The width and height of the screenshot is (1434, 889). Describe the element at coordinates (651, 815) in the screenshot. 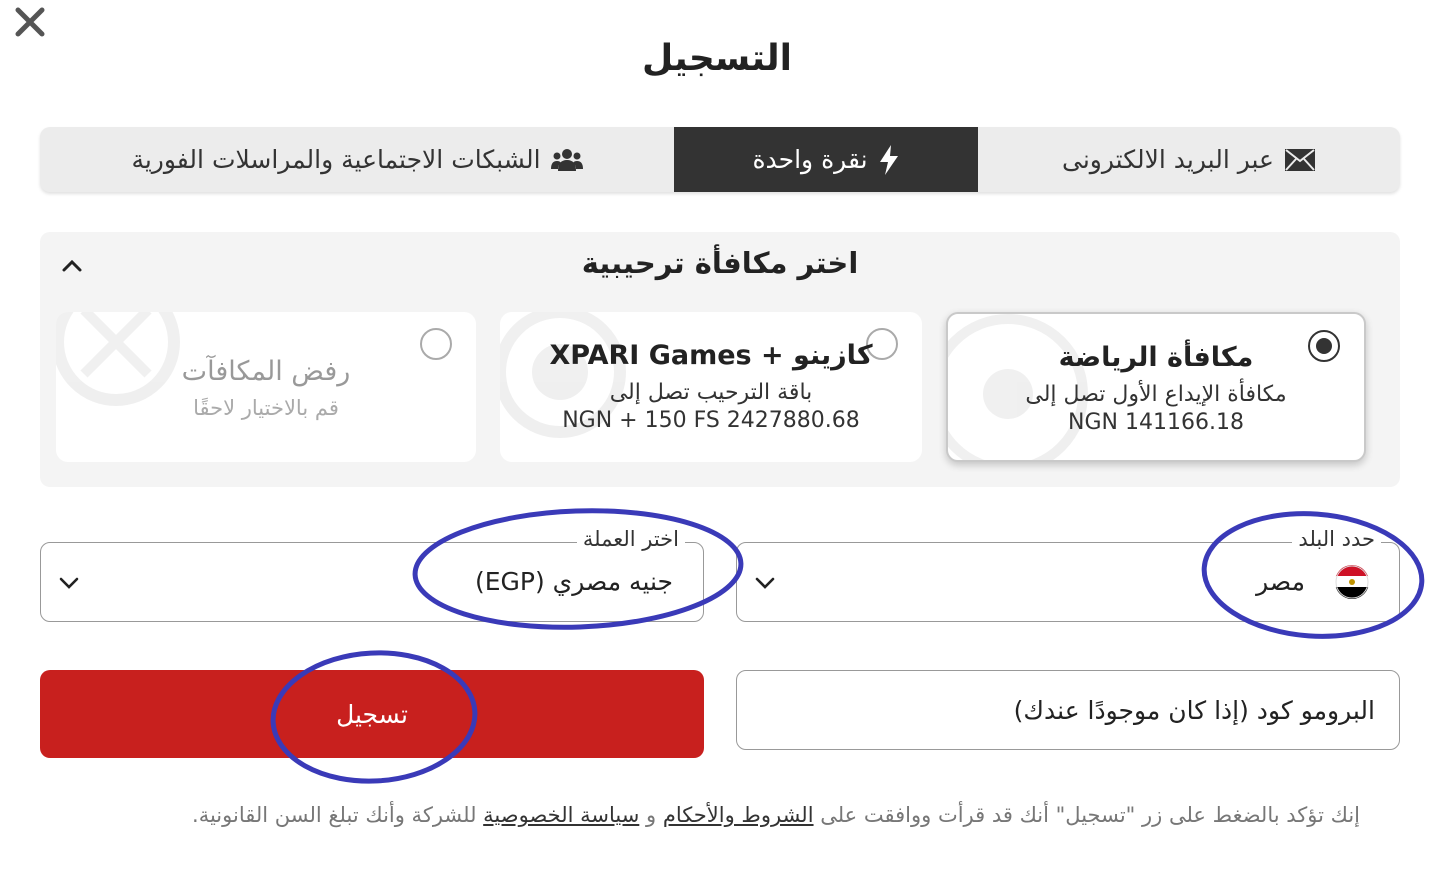

I see `disclaimer-and: و` at that location.